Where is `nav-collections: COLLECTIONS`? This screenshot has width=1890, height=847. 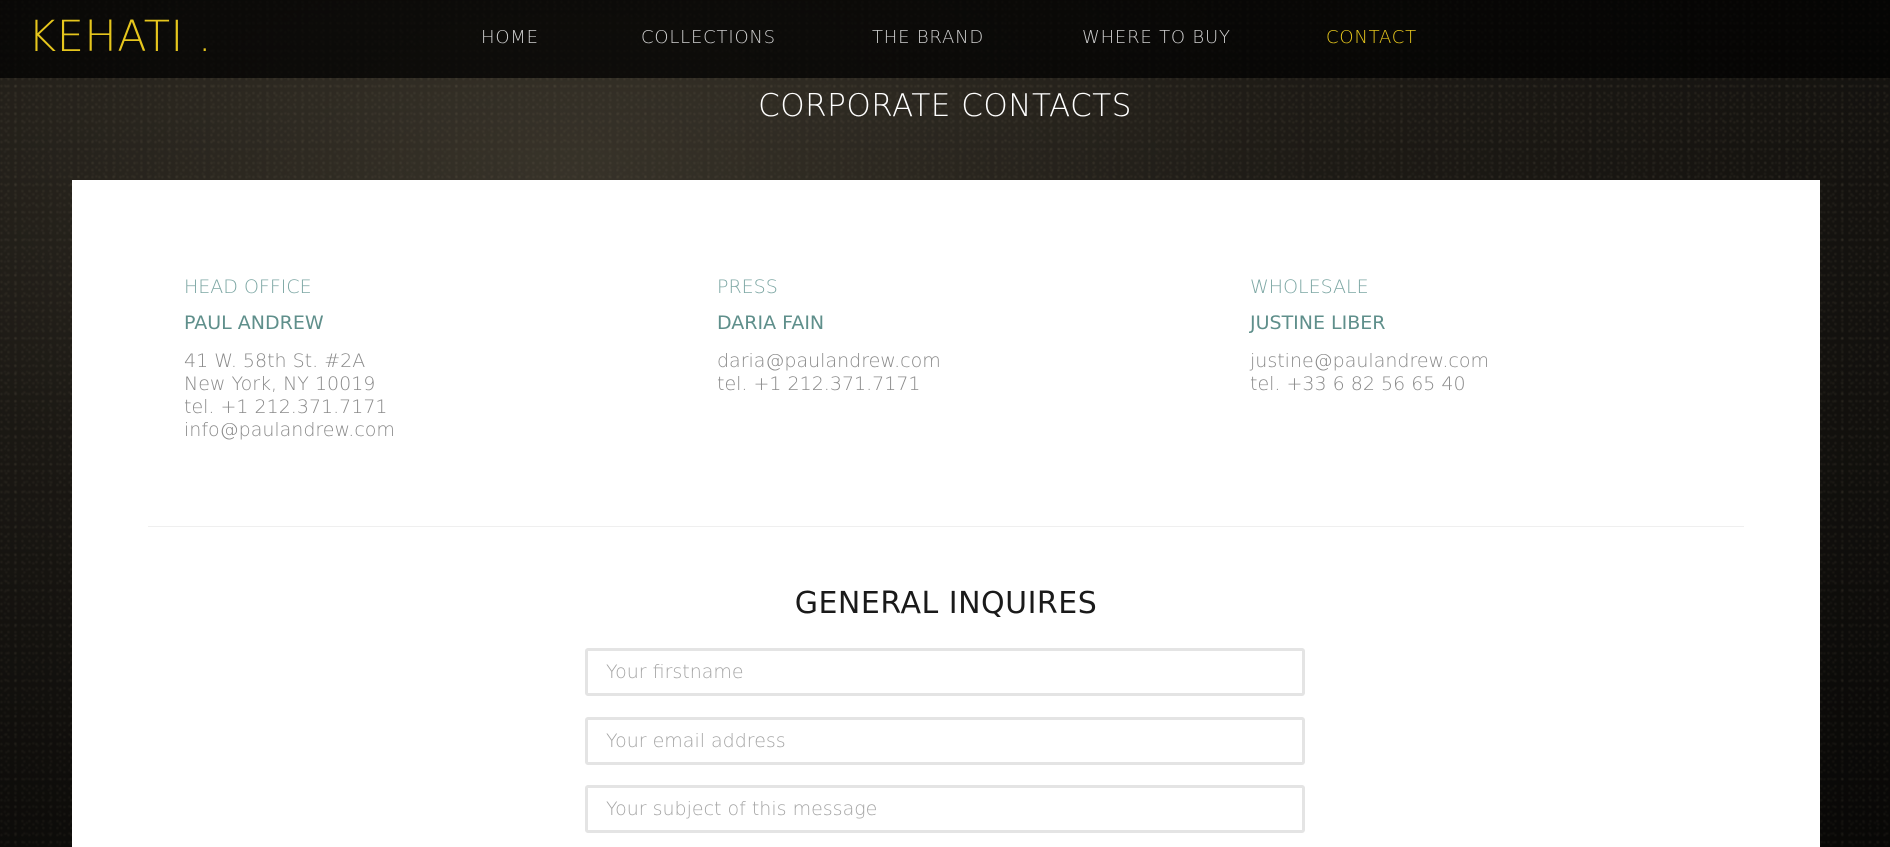
nav-collections: COLLECTIONS is located at coordinates (708, 37).